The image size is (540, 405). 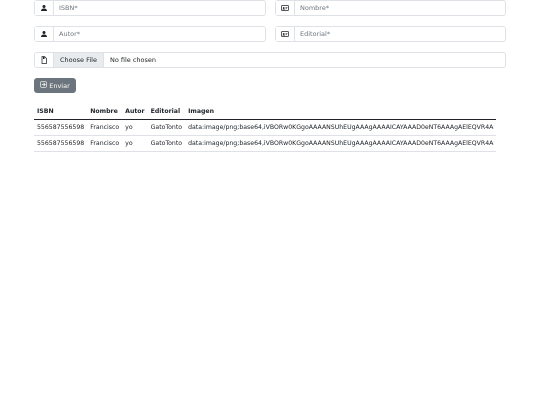 I want to click on file-field-group: Choose File No file chosen, so click(x=270, y=60).